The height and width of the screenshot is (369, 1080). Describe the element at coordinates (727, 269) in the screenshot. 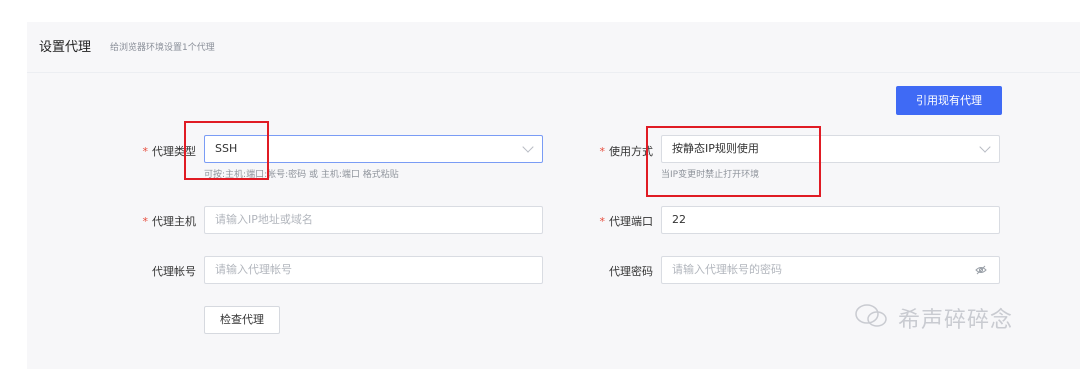

I see `proxy-password-placeholder: 请输入代理帐号的密码` at that location.